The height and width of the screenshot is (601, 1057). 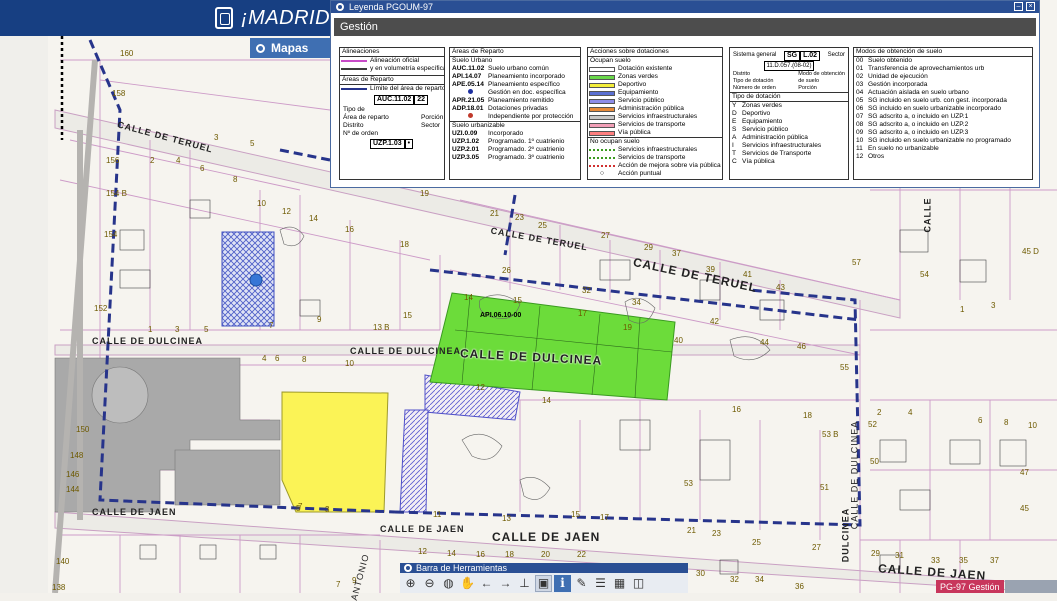 I want to click on house-number: 5, so click(x=206, y=329).